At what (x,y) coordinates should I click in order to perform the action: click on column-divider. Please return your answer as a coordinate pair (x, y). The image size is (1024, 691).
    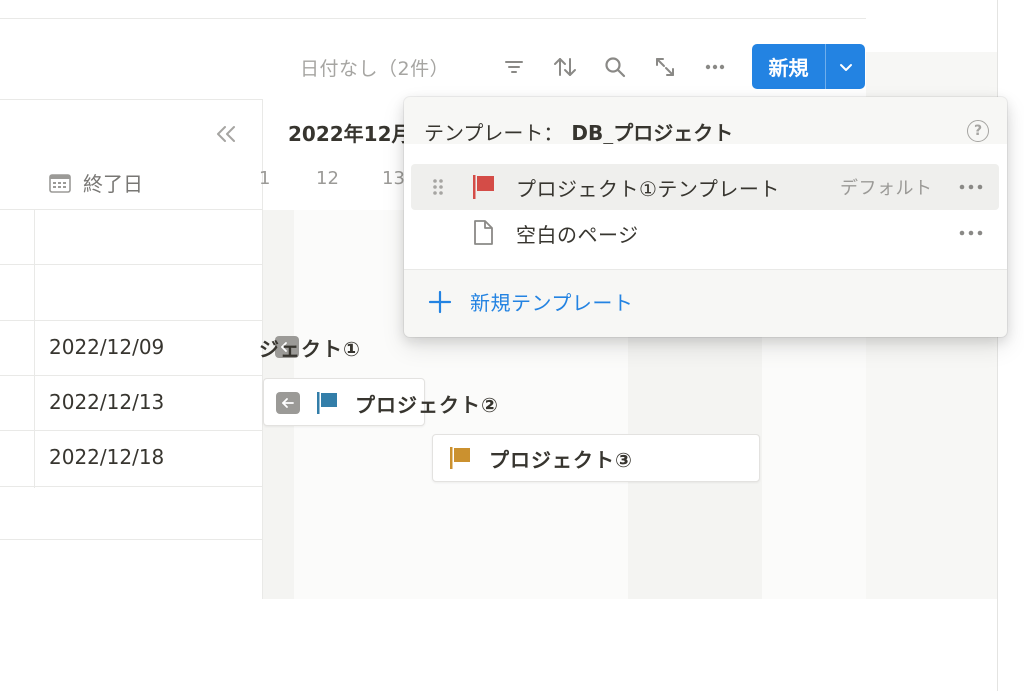
    Looking at the image, I should click on (34, 349).